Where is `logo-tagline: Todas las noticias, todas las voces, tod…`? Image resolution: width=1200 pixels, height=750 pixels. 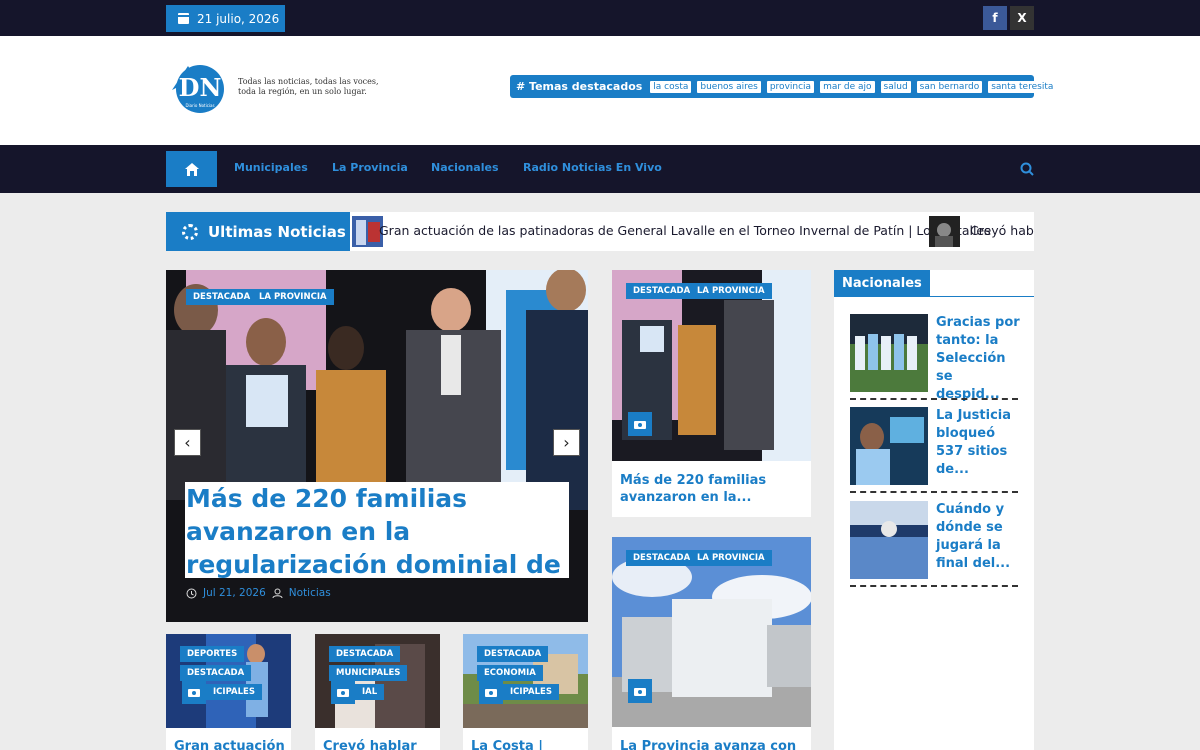 logo-tagline: Todas las noticias, todas las voces, tod… is located at coordinates (308, 86).